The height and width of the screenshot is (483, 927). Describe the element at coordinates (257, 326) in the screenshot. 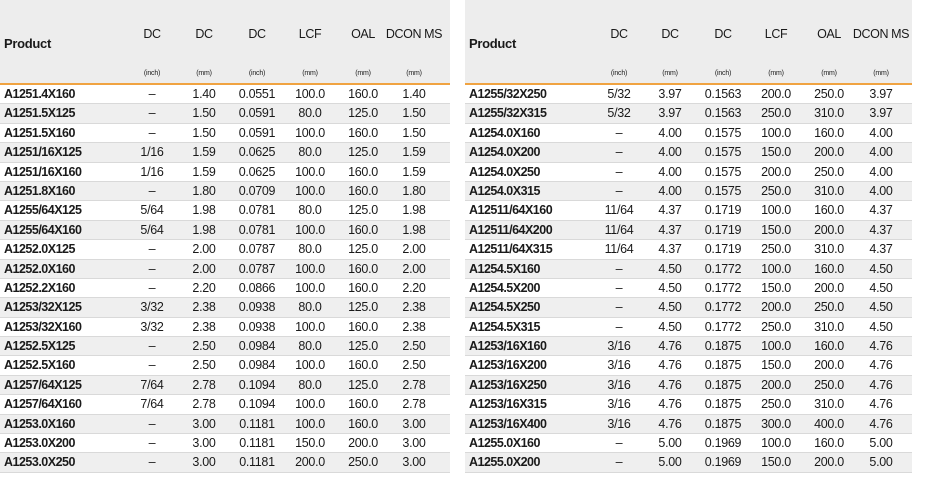

I see `table-cell: 0.0938` at that location.